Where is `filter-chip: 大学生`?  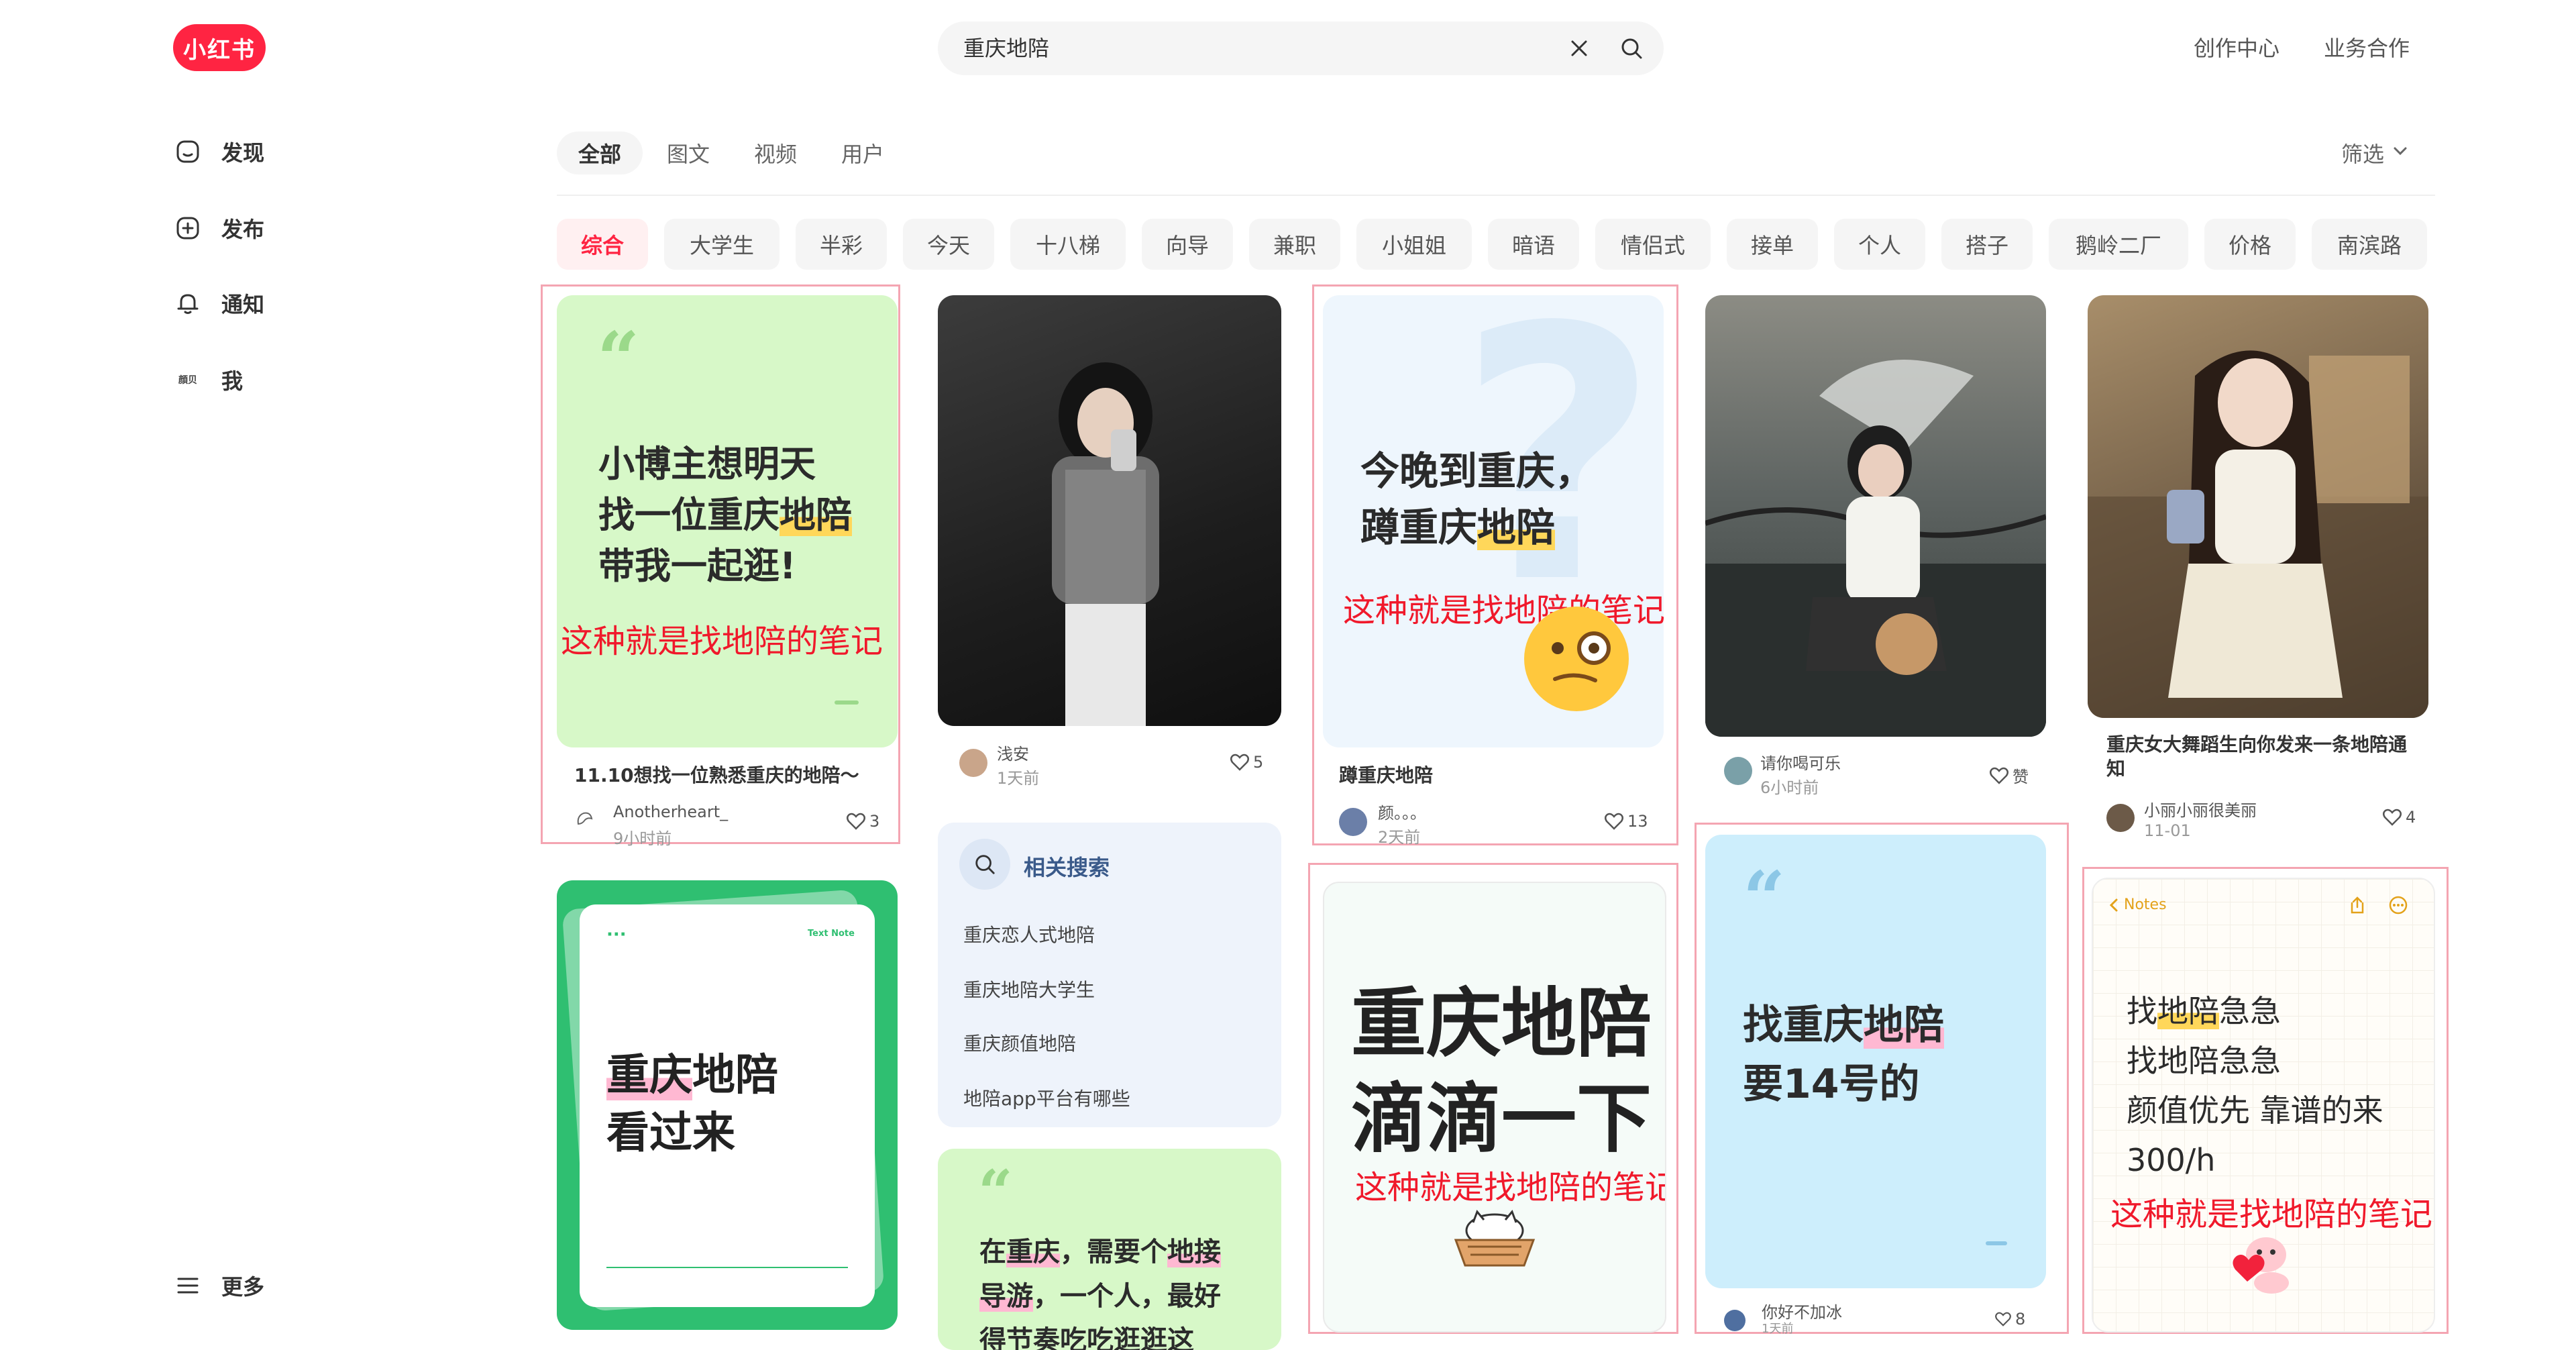
filter-chip: 大学生 is located at coordinates (722, 244).